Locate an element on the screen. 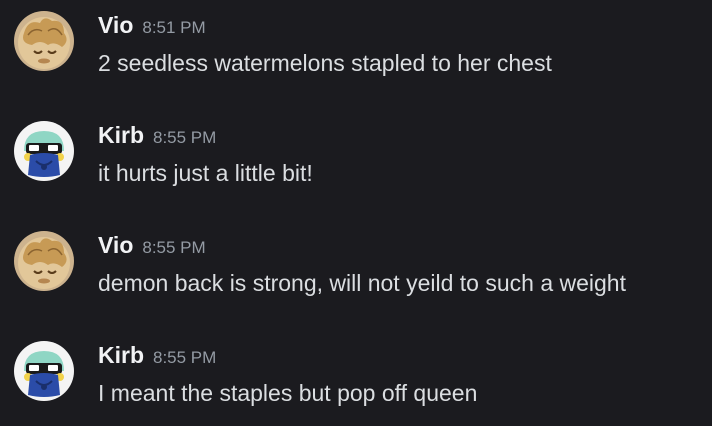 The image size is (712, 426). message-header: Vio 8:51 PM is located at coordinates (152, 26).